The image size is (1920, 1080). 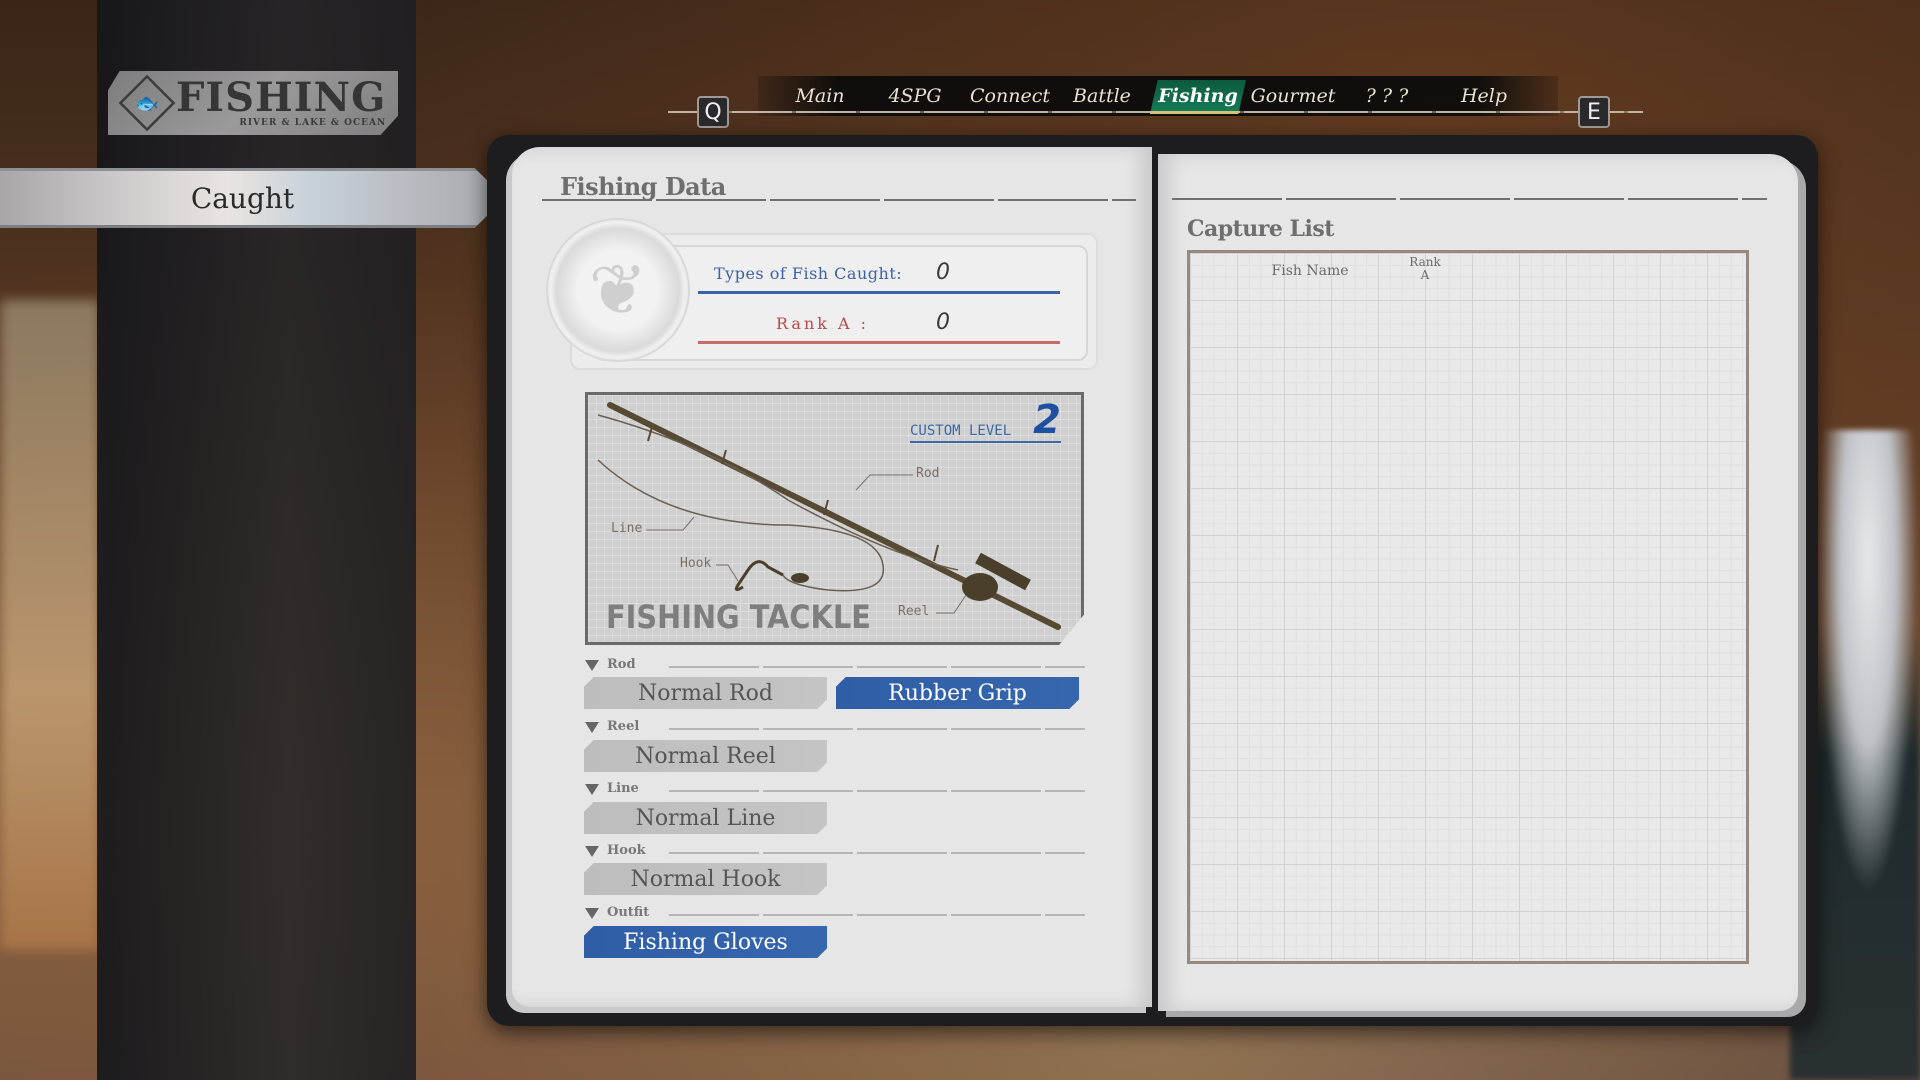 I want to click on category-label: Rod, so click(x=621, y=664).